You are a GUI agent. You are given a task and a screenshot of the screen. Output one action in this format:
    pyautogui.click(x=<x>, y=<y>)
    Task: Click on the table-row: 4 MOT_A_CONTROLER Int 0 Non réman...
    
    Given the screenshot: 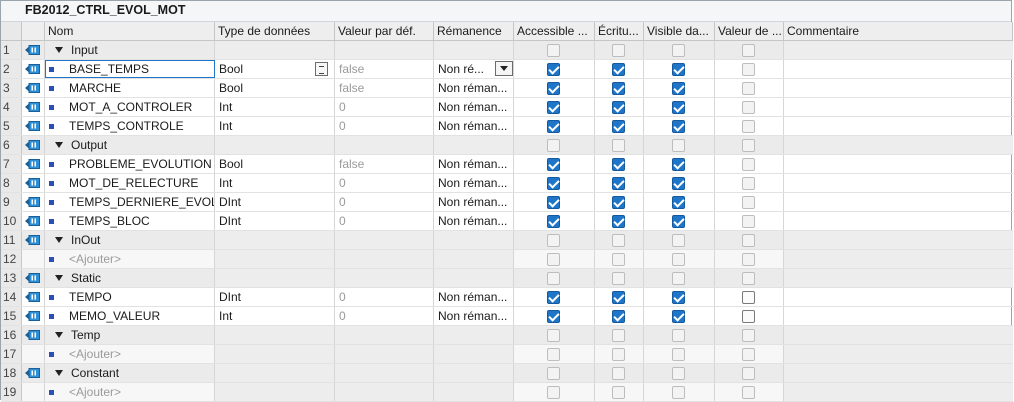 What is the action you would take?
    pyautogui.click(x=507, y=107)
    